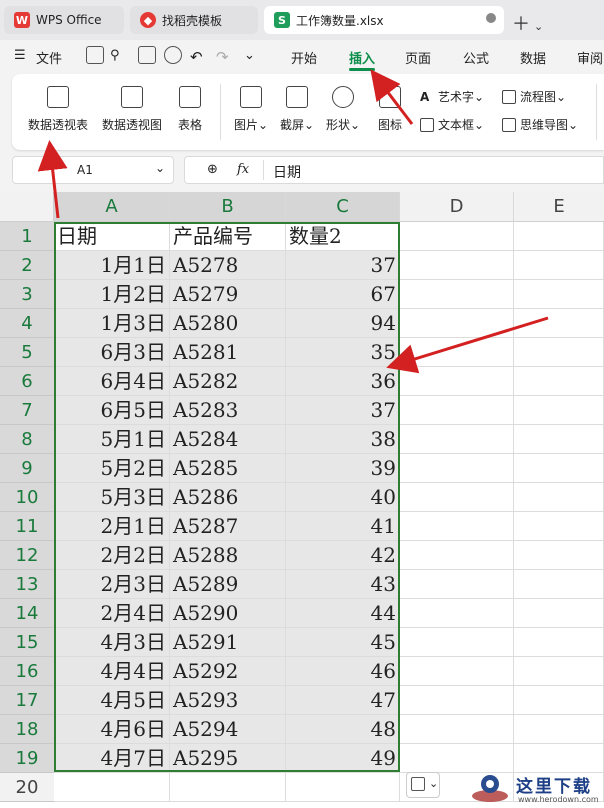 The height and width of the screenshot is (808, 604). What do you see at coordinates (343, 410) in the screenshot?
I see `cell-qty: 37` at bounding box center [343, 410].